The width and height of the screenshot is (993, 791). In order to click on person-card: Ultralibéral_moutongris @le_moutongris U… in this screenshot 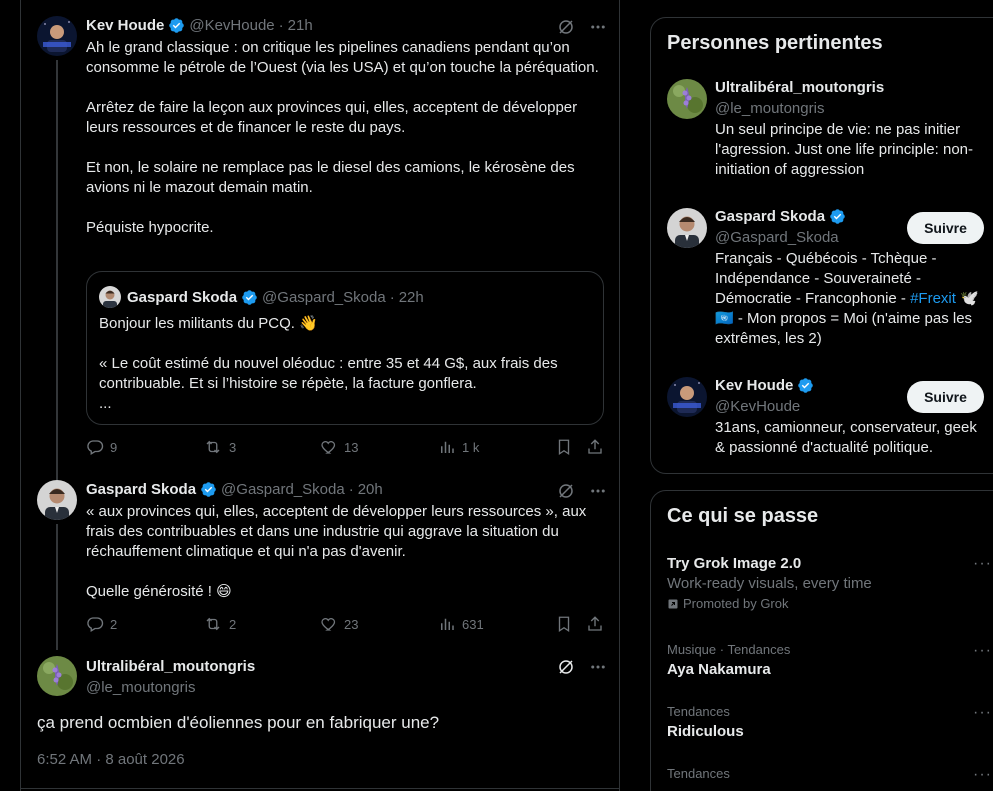, I will do `click(822, 134)`.